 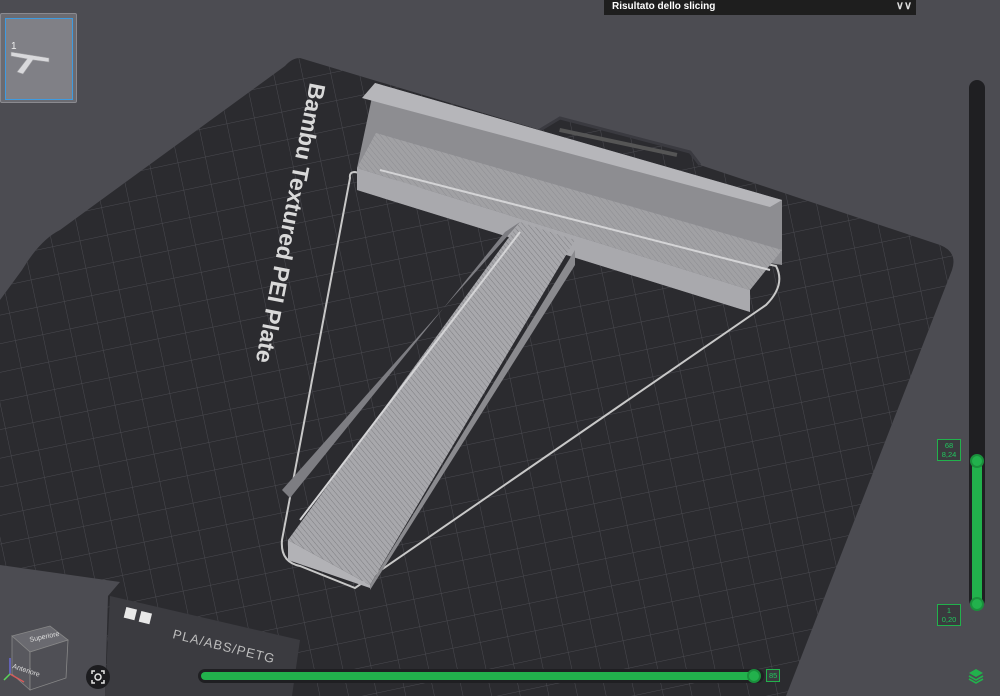 What do you see at coordinates (949, 610) in the screenshot?
I see `bottom-layer-number: 1` at bounding box center [949, 610].